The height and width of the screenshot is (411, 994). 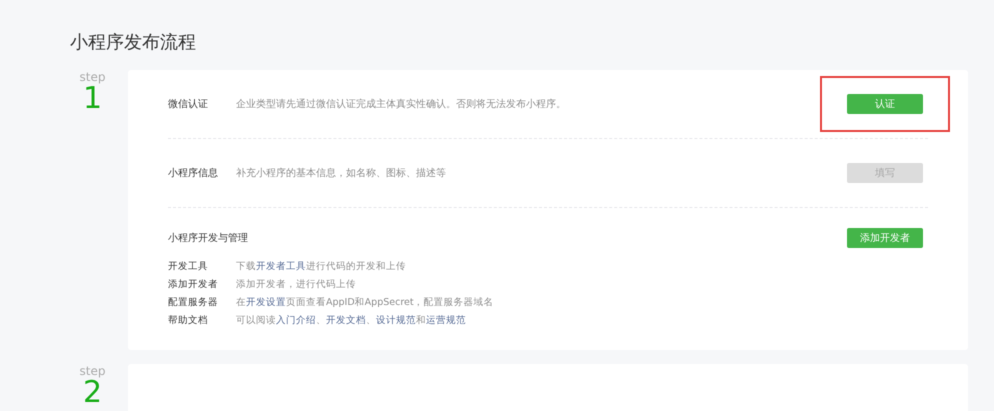 What do you see at coordinates (133, 42) in the screenshot?
I see `page-title: 小程序发布流程` at bounding box center [133, 42].